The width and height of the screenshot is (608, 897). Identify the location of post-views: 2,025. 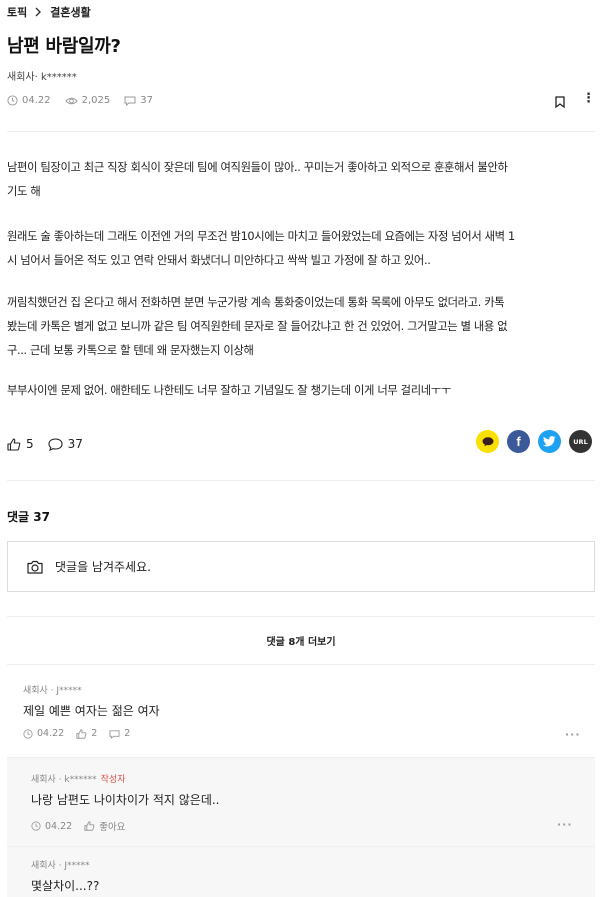
(87, 100).